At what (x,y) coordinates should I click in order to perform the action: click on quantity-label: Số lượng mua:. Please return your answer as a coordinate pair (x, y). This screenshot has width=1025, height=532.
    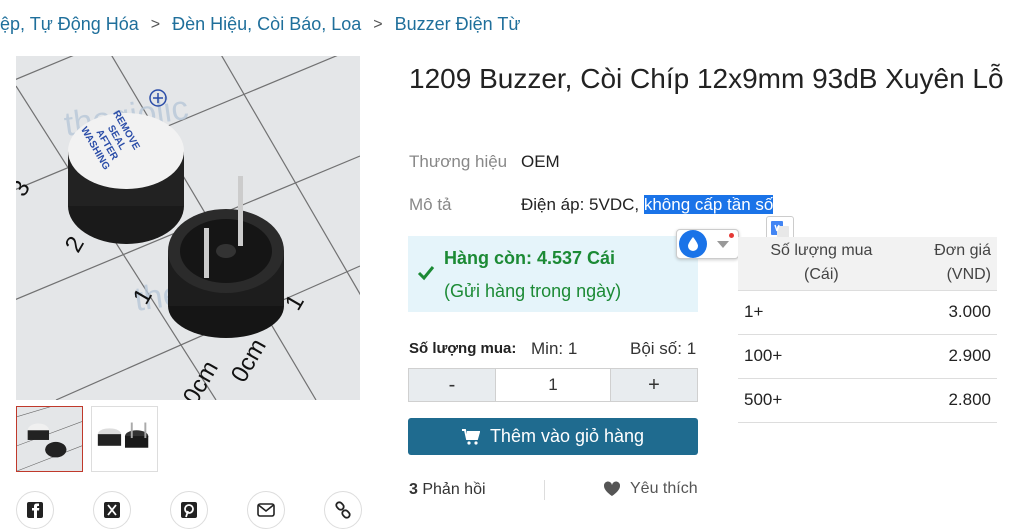
    Looking at the image, I should click on (463, 348).